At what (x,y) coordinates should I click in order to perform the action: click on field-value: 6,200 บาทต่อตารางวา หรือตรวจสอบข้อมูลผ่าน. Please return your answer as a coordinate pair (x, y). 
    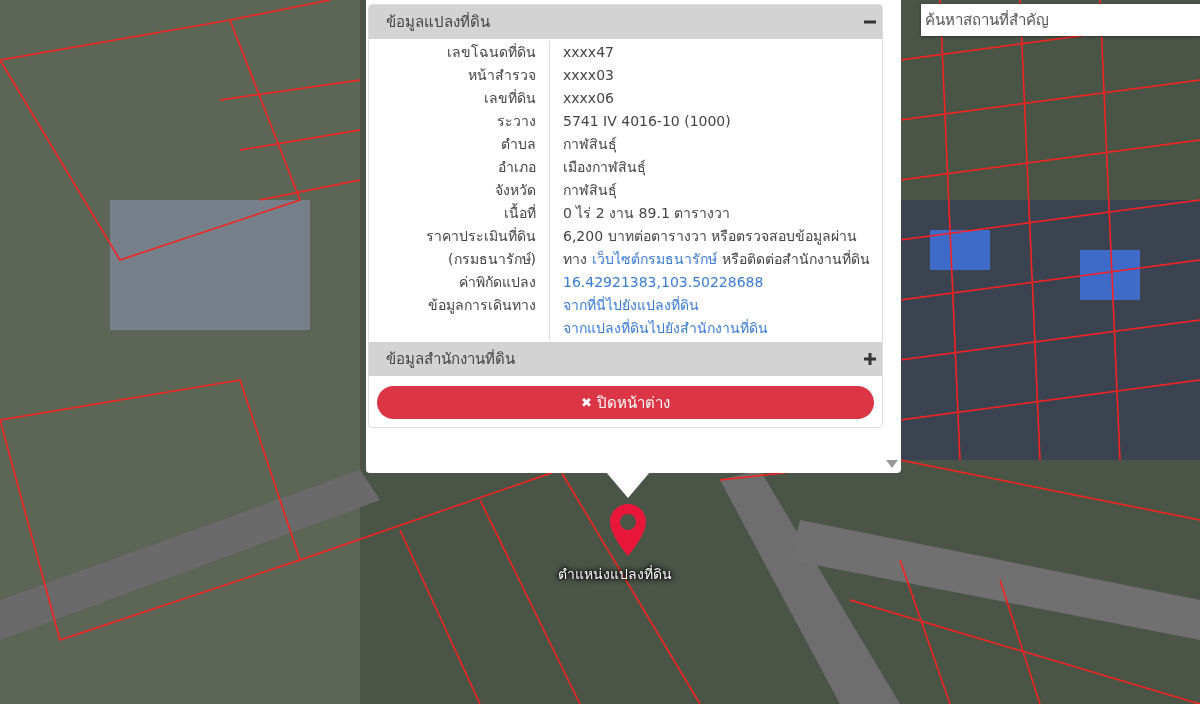
    Looking at the image, I should click on (710, 237).